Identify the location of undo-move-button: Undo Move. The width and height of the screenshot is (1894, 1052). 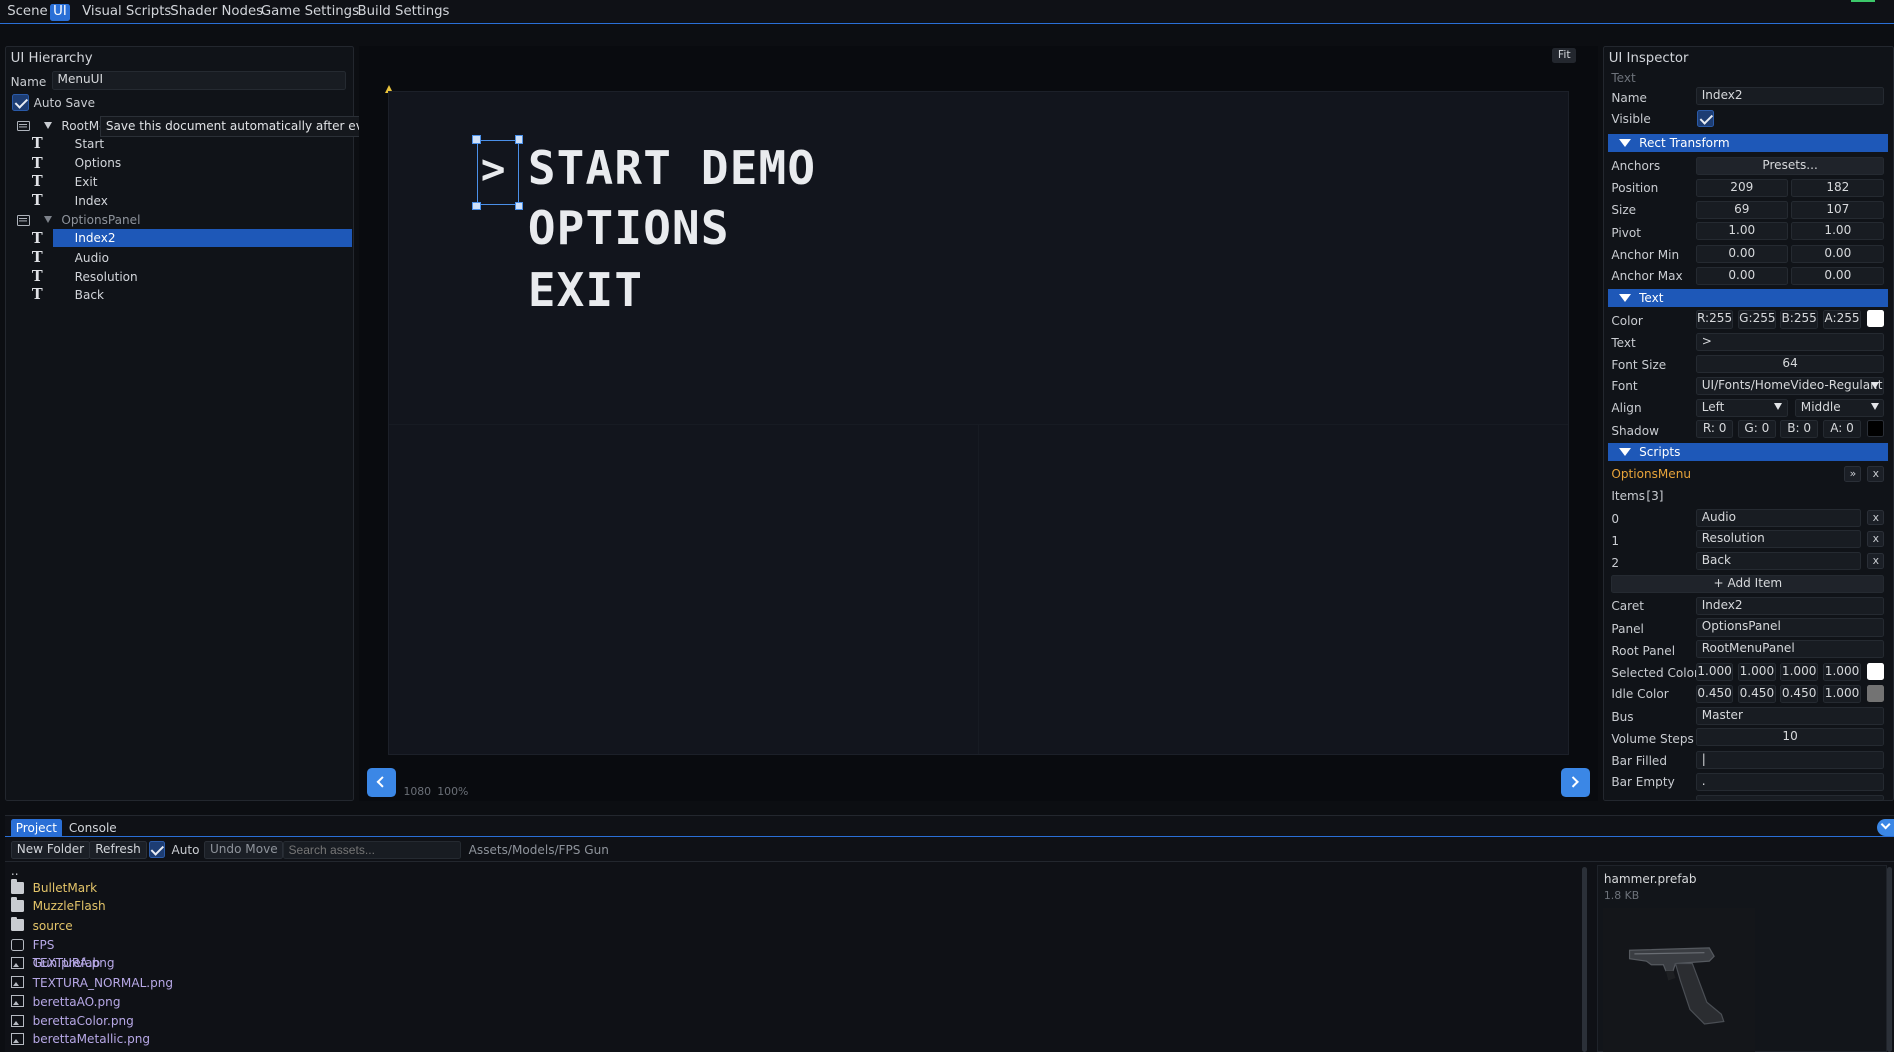
(244, 849).